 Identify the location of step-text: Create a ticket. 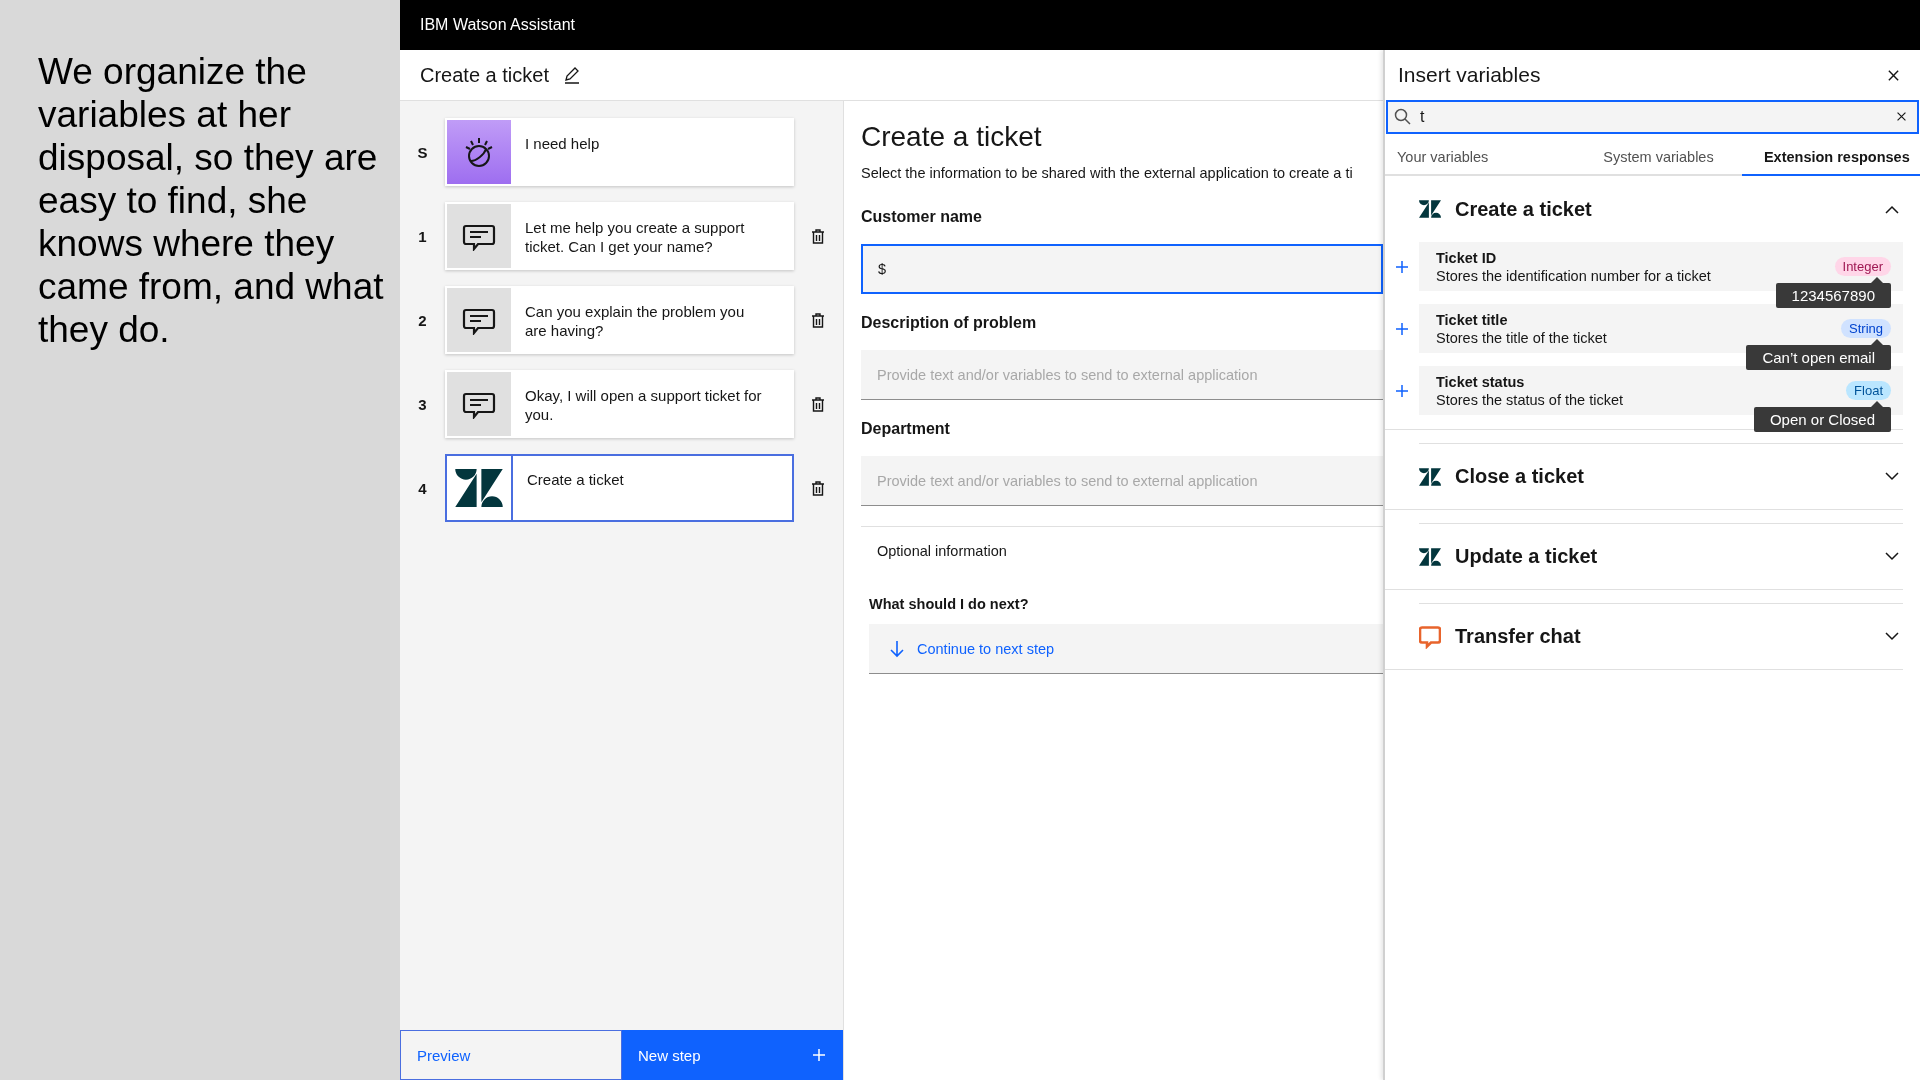
(575, 479).